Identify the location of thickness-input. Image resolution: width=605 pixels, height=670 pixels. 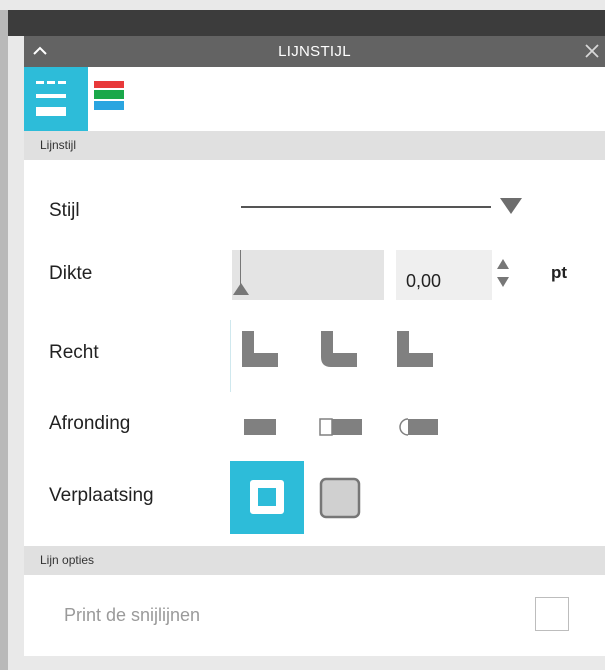
(444, 275).